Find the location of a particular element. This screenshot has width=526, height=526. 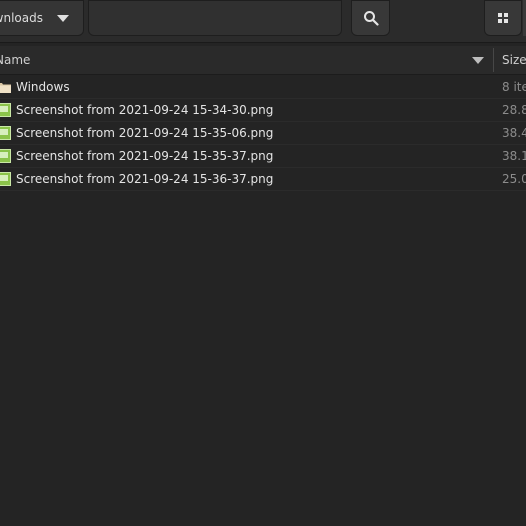

name-column-label: Name is located at coordinates (15, 60).